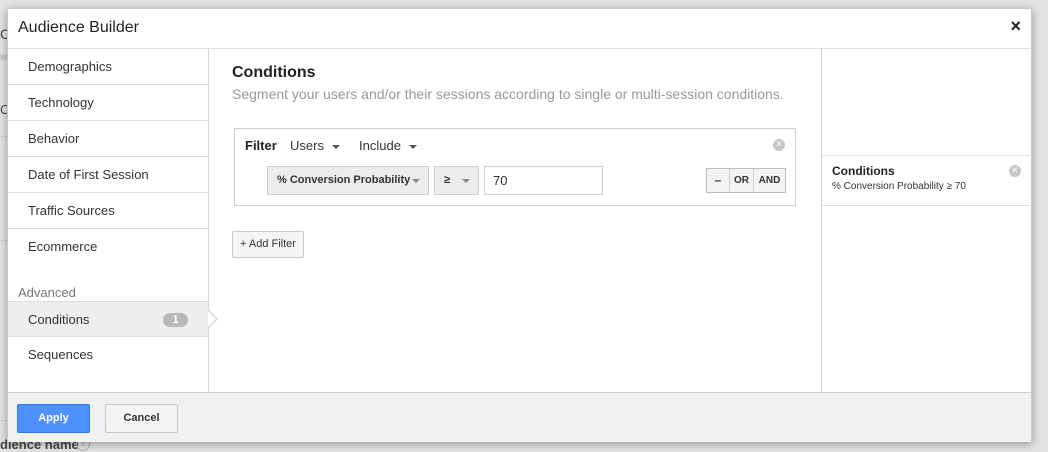 This screenshot has height=452, width=1048. I want to click on dimension-select: % Conversion Probability, so click(348, 180).